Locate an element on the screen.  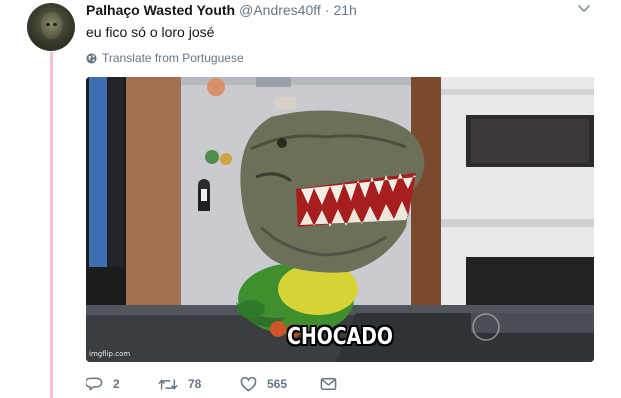
retweet-button: 78 is located at coordinates (199, 384).